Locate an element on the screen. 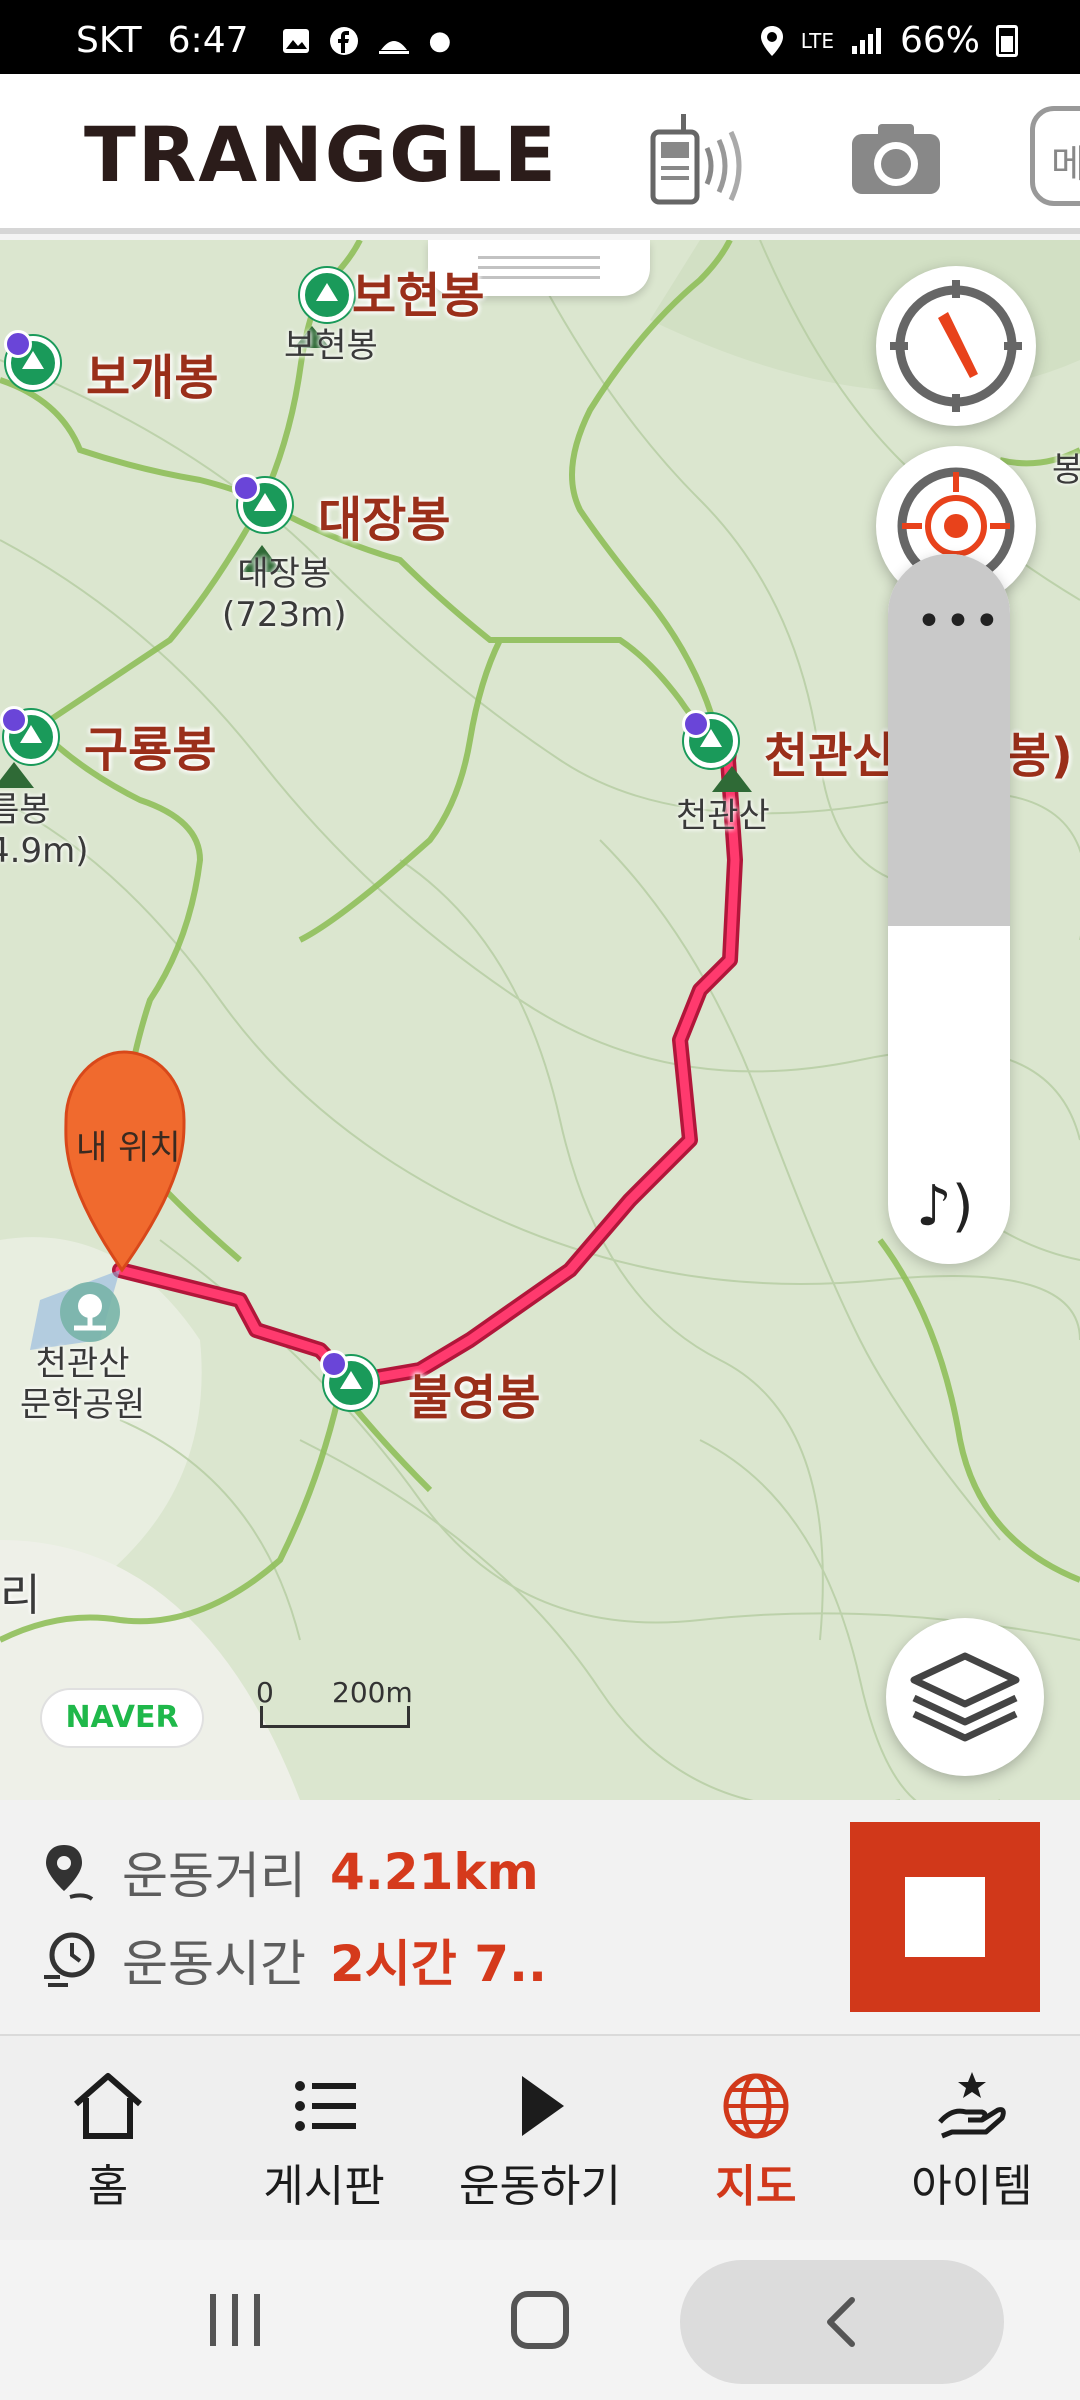 This screenshot has width=1080, height=2400. battery-percent: 66% is located at coordinates (939, 40).